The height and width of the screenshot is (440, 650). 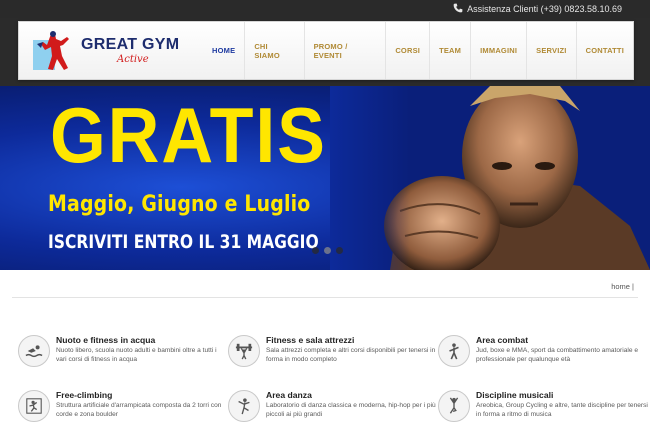 What do you see at coordinates (34, 406) in the screenshot?
I see `climbing-icon` at bounding box center [34, 406].